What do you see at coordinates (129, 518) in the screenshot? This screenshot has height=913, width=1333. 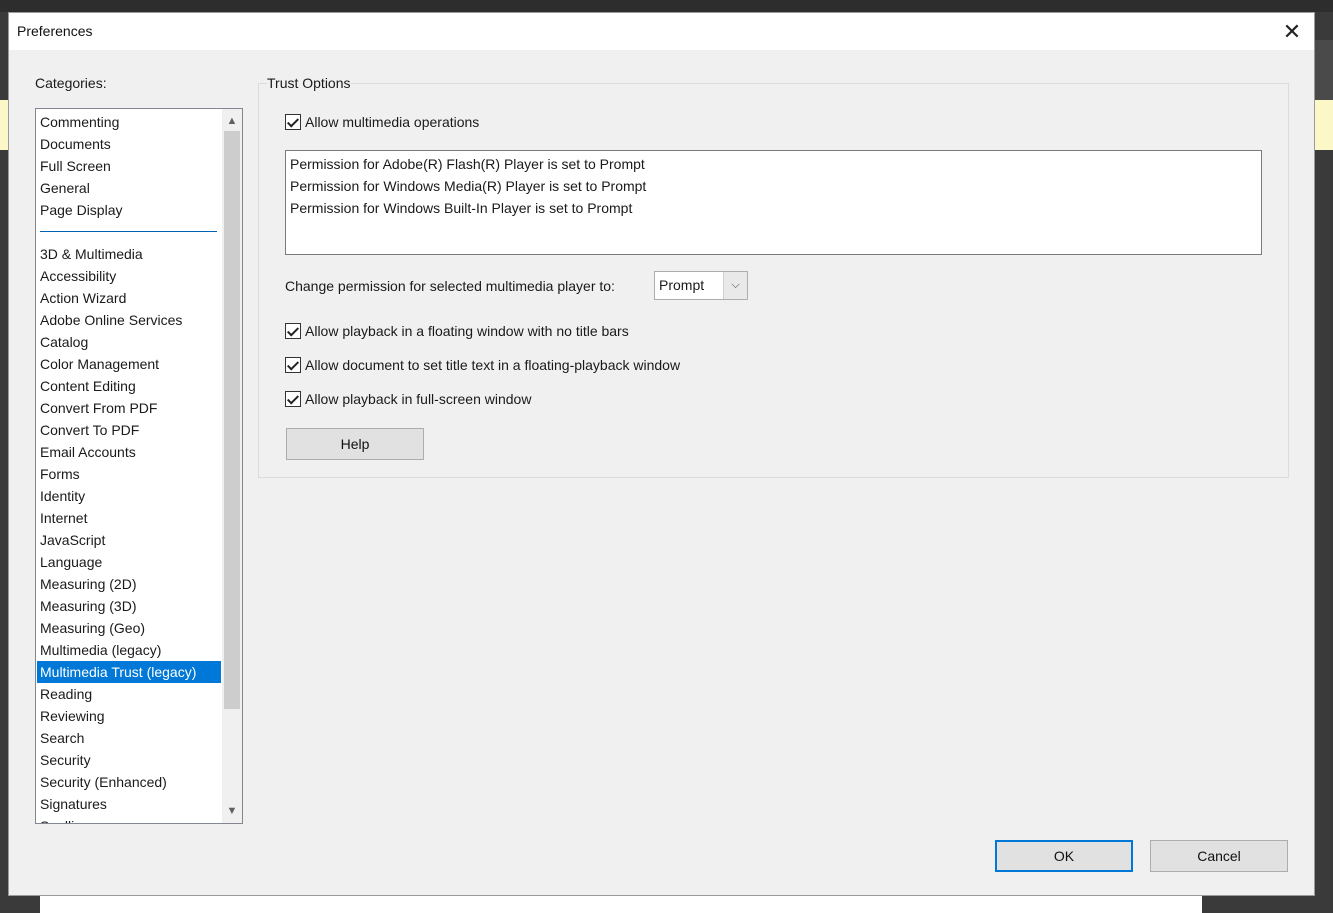 I see `category-item: Internet` at bounding box center [129, 518].